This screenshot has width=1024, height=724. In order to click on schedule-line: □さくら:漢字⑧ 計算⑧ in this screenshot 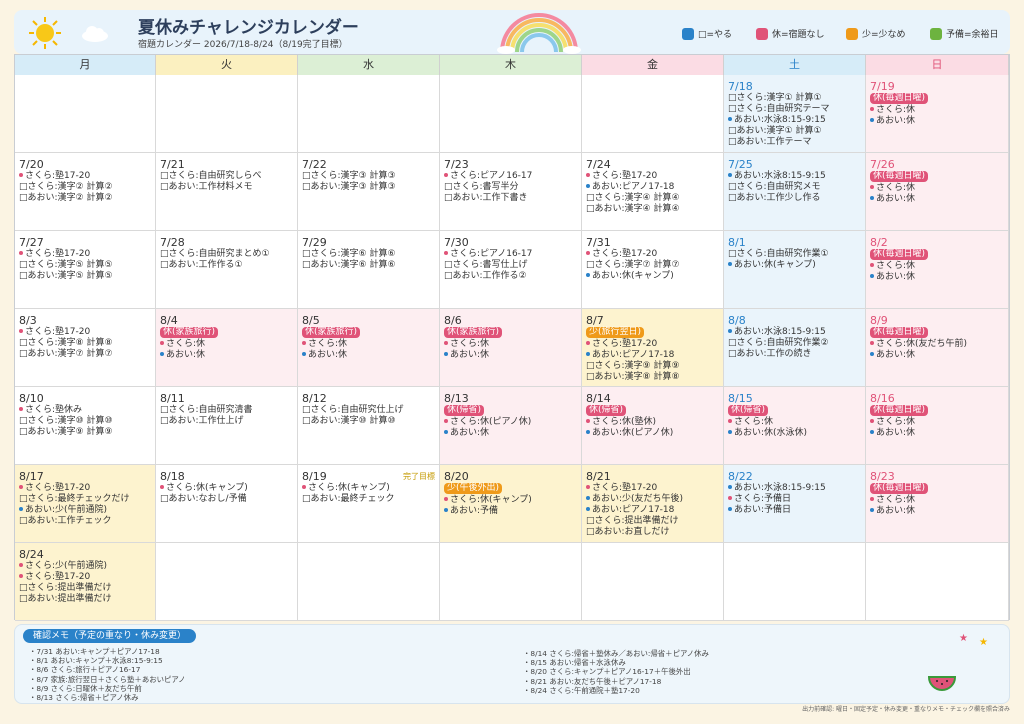, I will do `click(85, 343)`.